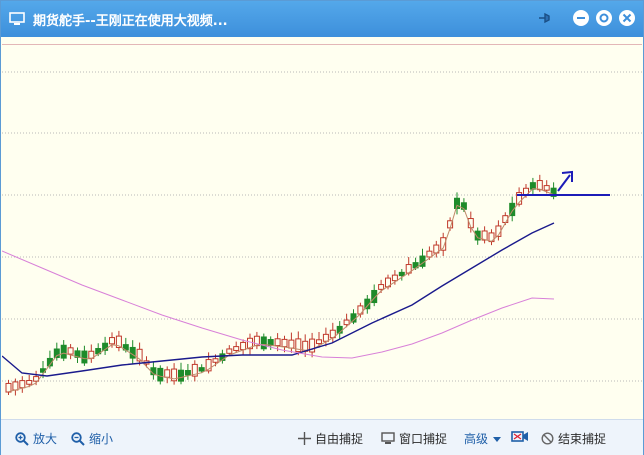 This screenshot has width=644, height=455. I want to click on end-capture-button: 结束捕捉, so click(573, 438).